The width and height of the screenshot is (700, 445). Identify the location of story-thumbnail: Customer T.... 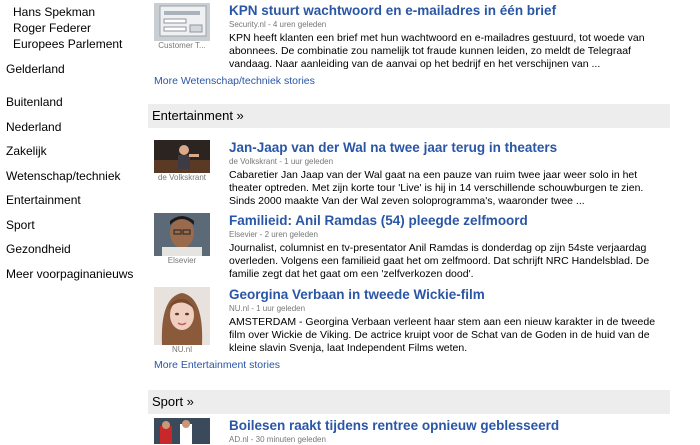
(182, 27).